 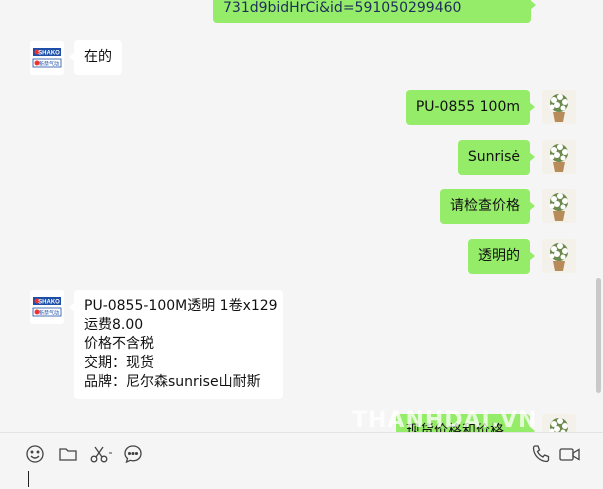 I want to click on message-text: 在的, so click(x=98, y=57).